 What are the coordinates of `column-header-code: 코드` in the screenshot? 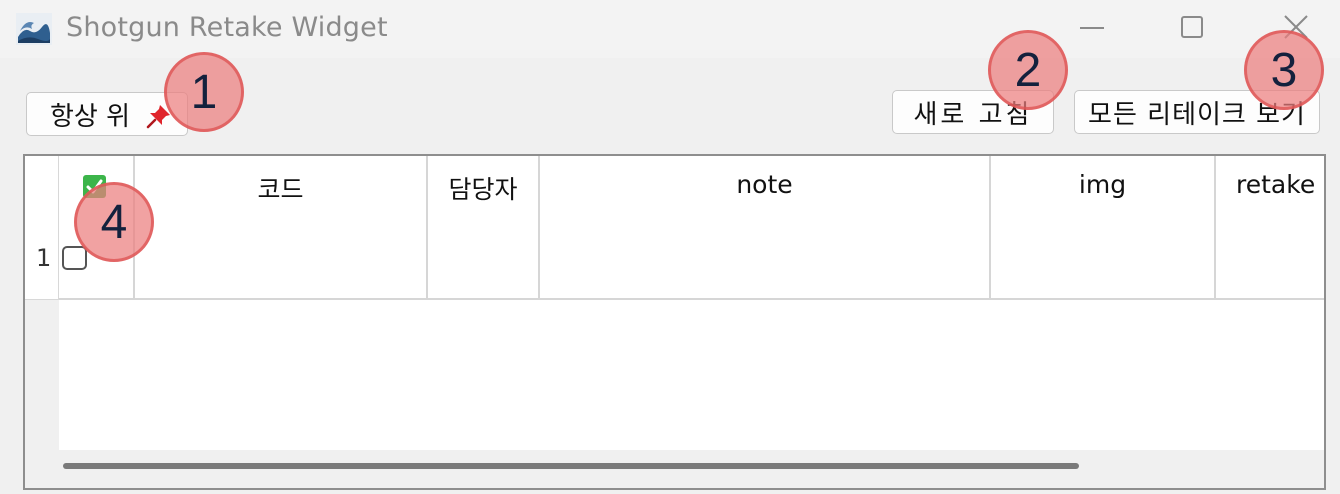 It's located at (280, 189).